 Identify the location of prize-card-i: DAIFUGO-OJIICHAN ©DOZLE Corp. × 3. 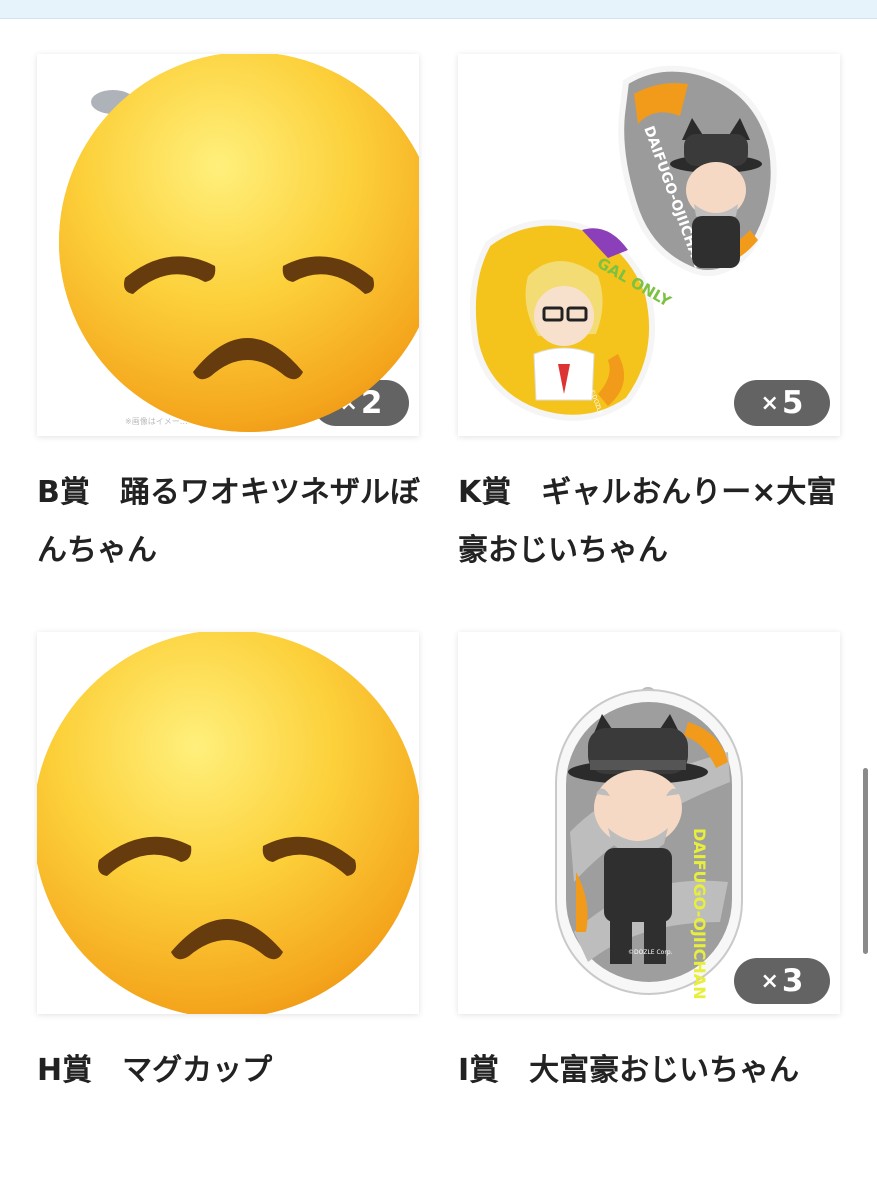
(649, 823).